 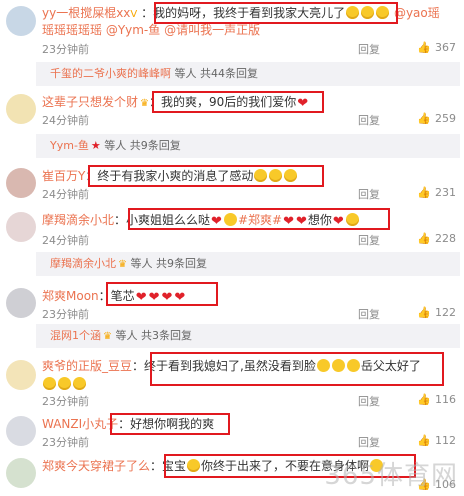 What do you see at coordinates (90, 102) in the screenshot?
I see `username: 这辈子只想发个财` at bounding box center [90, 102].